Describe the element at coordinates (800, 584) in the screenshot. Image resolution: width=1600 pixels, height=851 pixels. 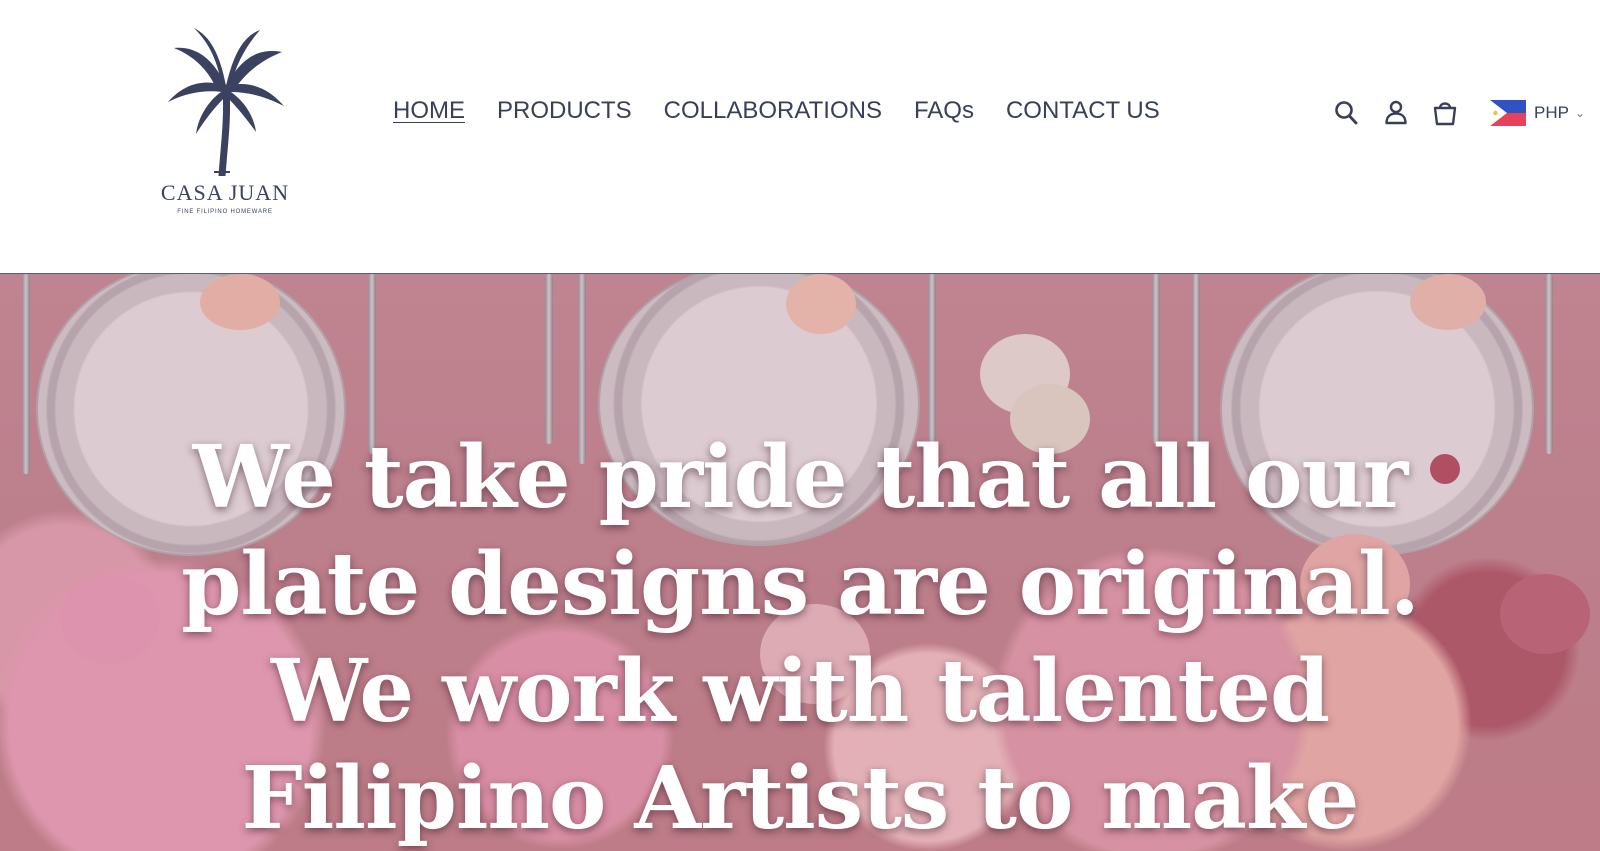
I see `hero-line: plate designs are original.` at that location.